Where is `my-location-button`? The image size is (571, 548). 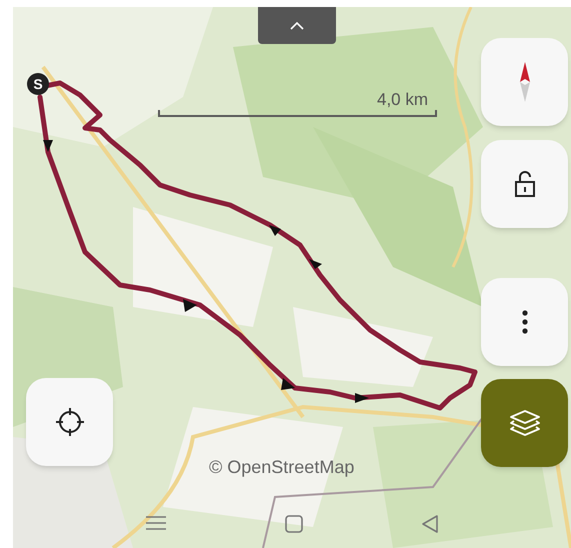 my-location-button is located at coordinates (69, 422).